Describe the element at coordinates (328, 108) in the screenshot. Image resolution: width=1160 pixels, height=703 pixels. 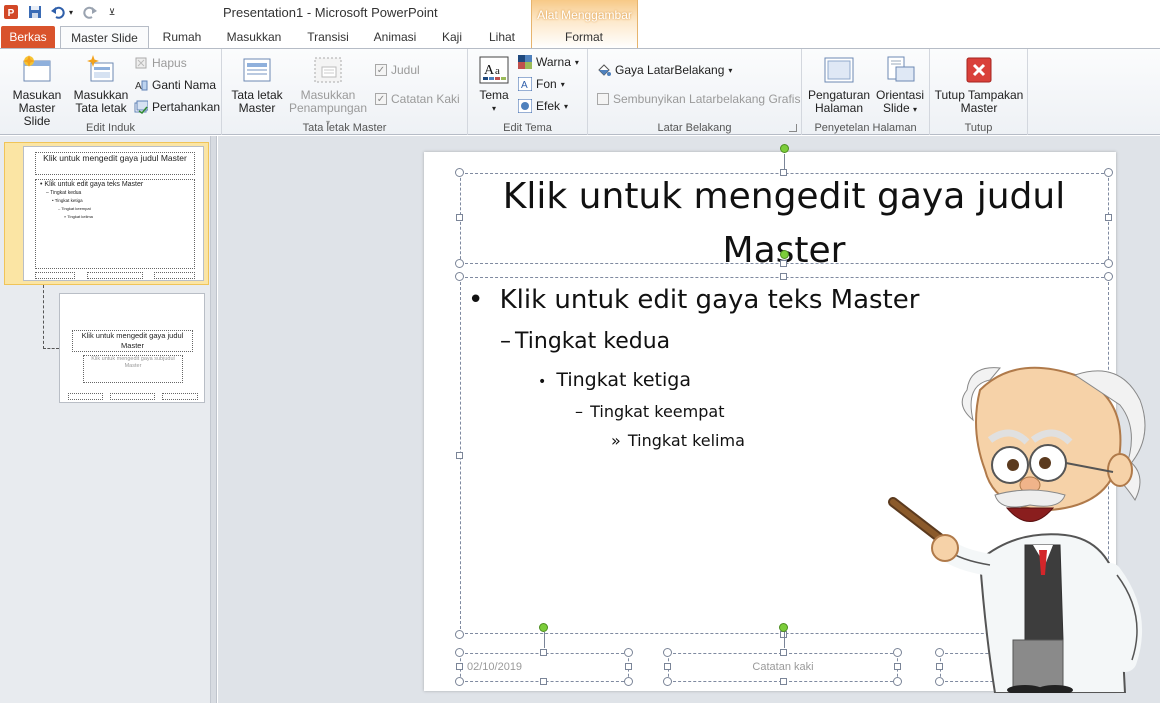
I see `insert-placeholder-label-2: Penampungan` at that location.